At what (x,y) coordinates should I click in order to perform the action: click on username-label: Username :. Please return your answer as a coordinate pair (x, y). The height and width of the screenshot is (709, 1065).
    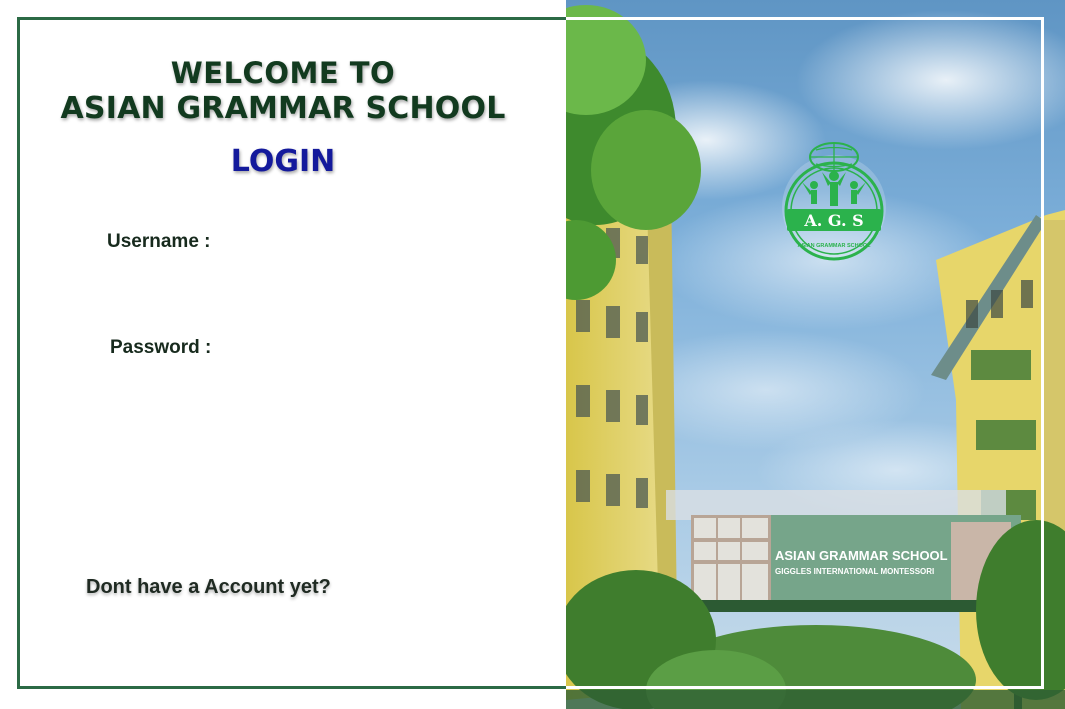
    Looking at the image, I should click on (159, 241).